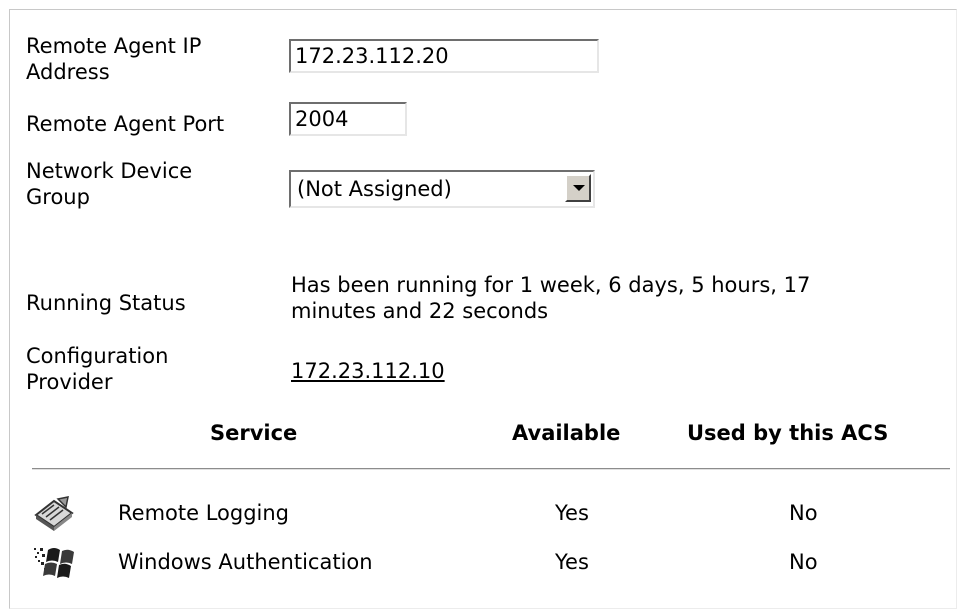  I want to click on service-name: Windows Authentication, so click(245, 562).